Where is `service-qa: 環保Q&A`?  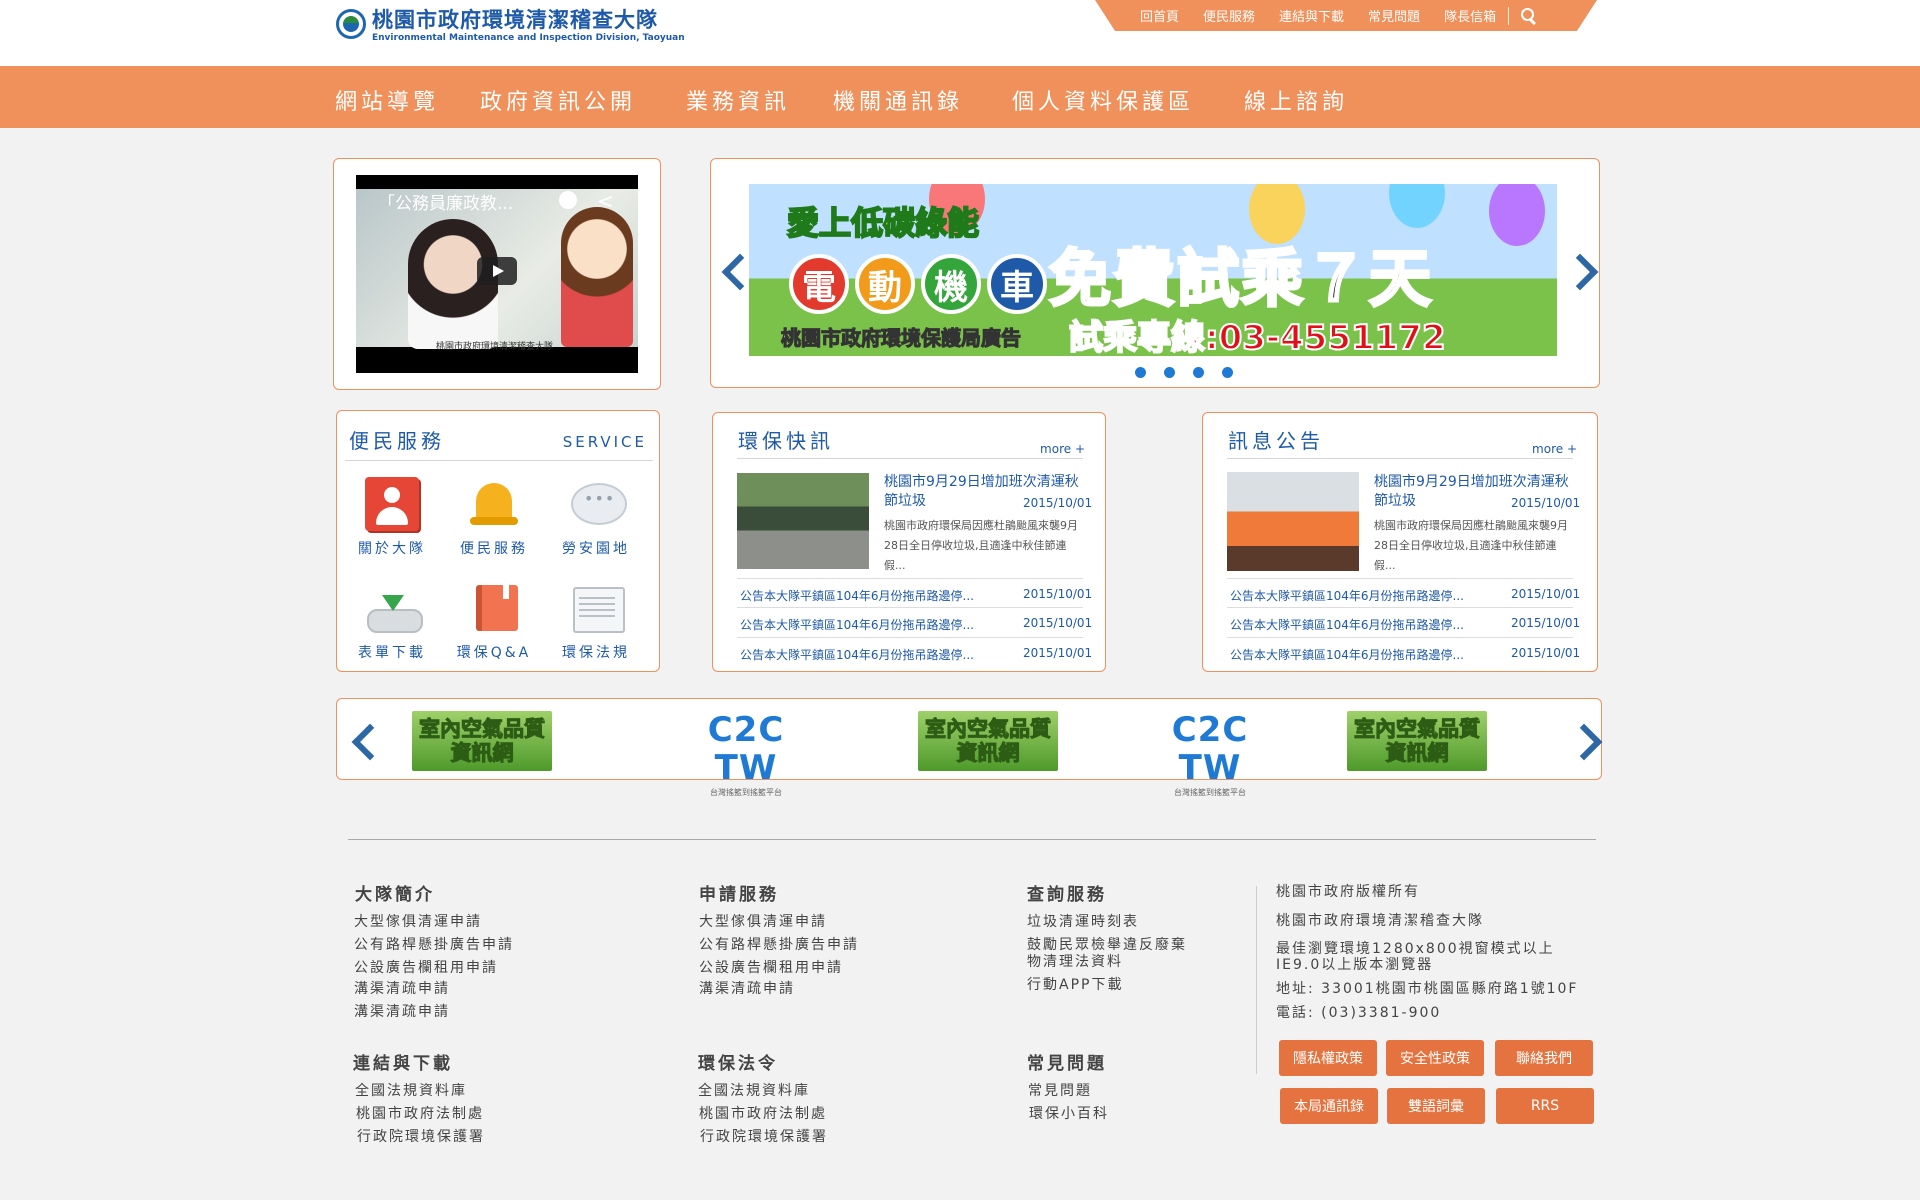 service-qa: 環保Q&A is located at coordinates (494, 621).